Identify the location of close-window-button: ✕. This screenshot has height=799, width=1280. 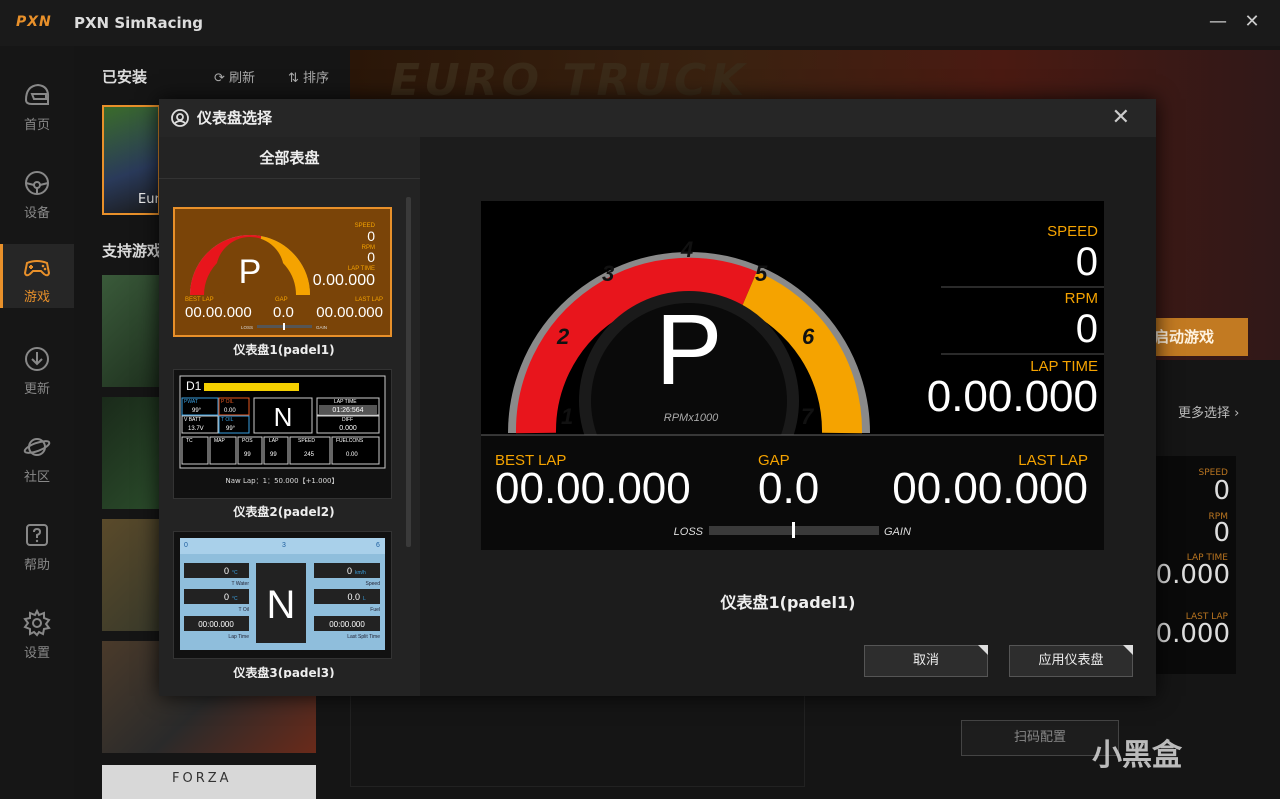
(1252, 22).